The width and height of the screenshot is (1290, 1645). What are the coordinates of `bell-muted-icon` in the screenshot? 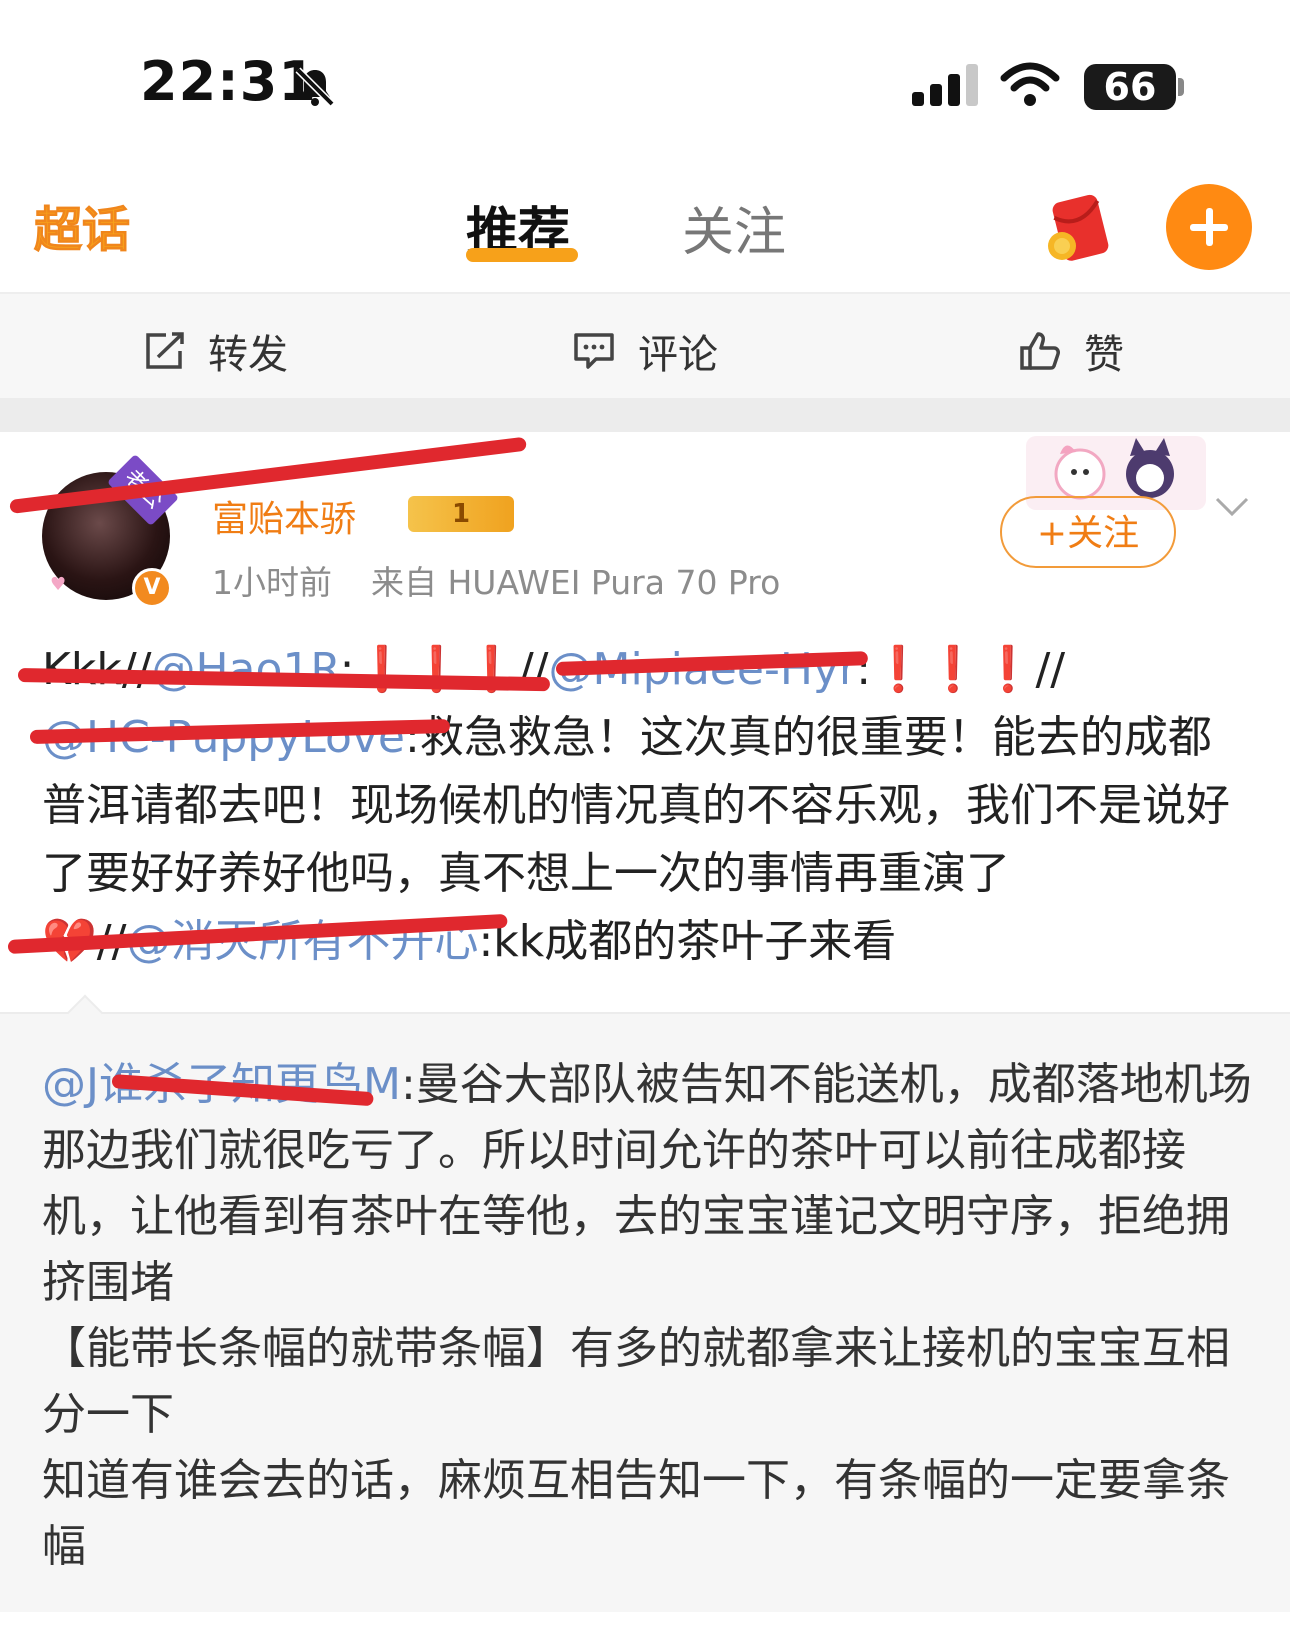 It's located at (315, 87).